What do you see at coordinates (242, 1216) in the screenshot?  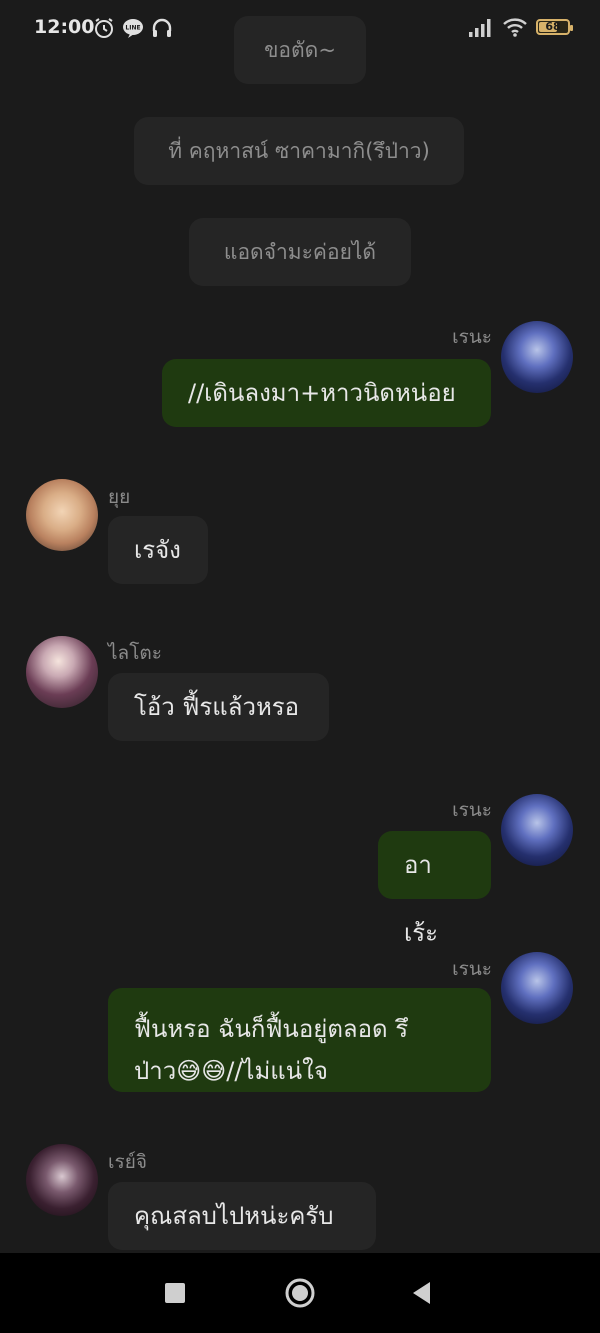 I see `message-bubble: คุณสลบไปหน่ะครับ` at bounding box center [242, 1216].